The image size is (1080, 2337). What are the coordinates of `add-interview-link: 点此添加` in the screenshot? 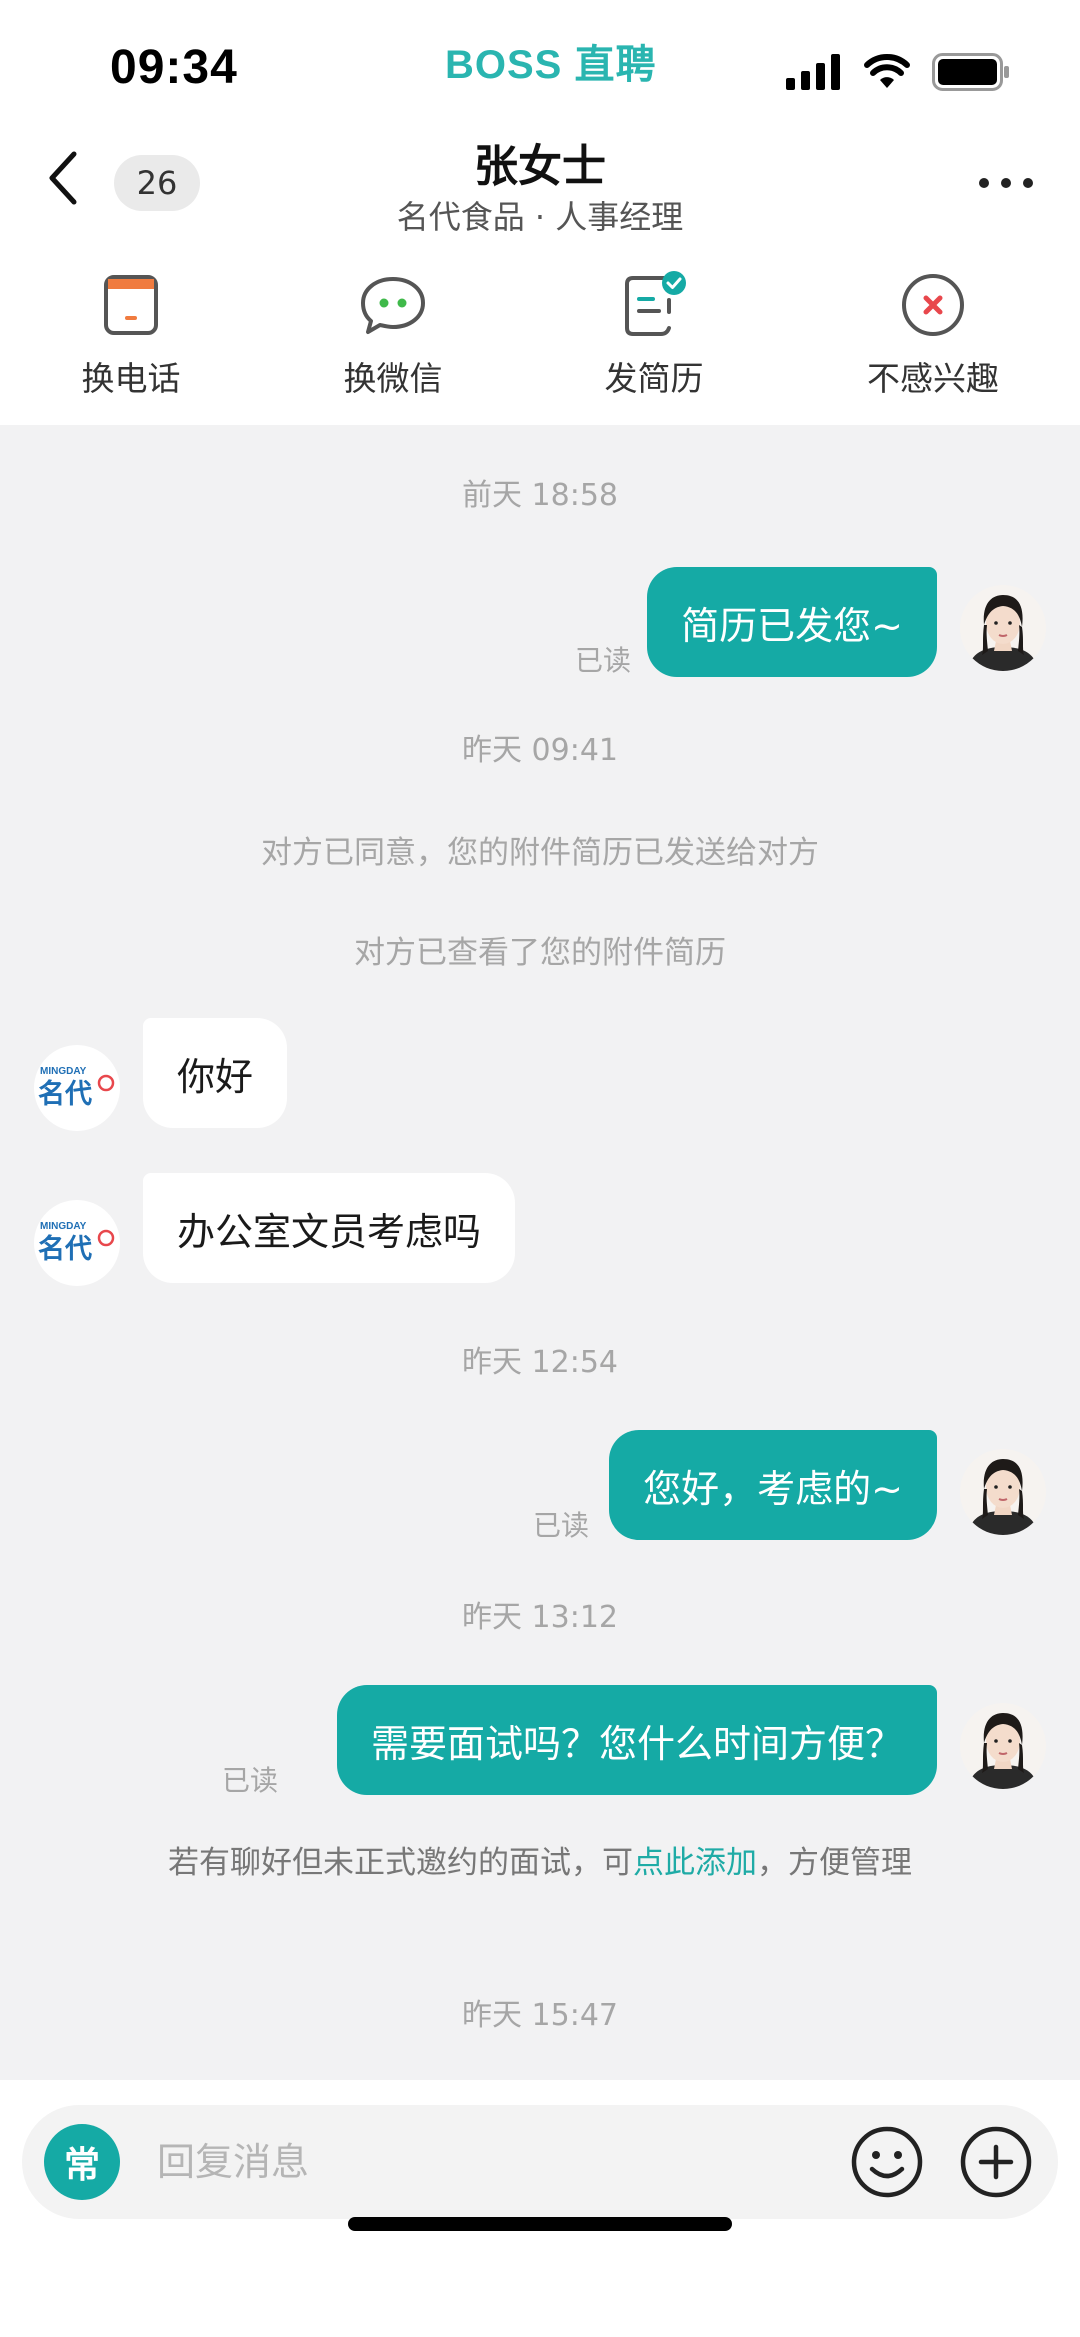 It's located at (695, 1863).